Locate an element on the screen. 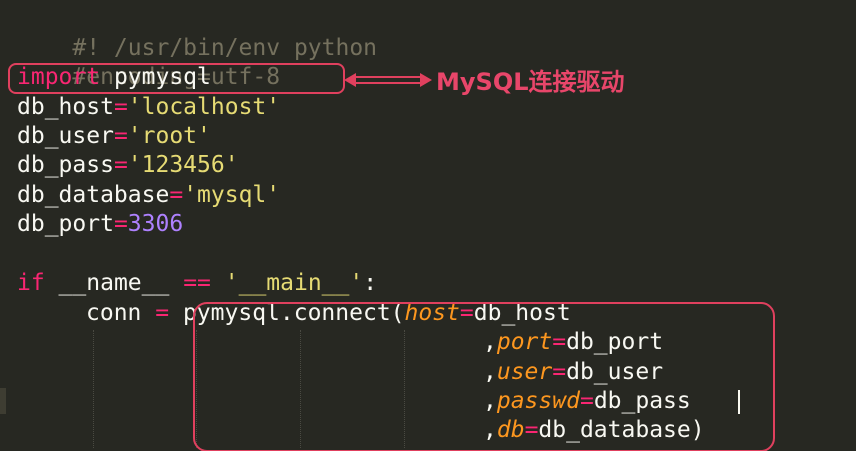 The height and width of the screenshot is (457, 856). annotation-label: MySQL连接驱动 is located at coordinates (530, 82).